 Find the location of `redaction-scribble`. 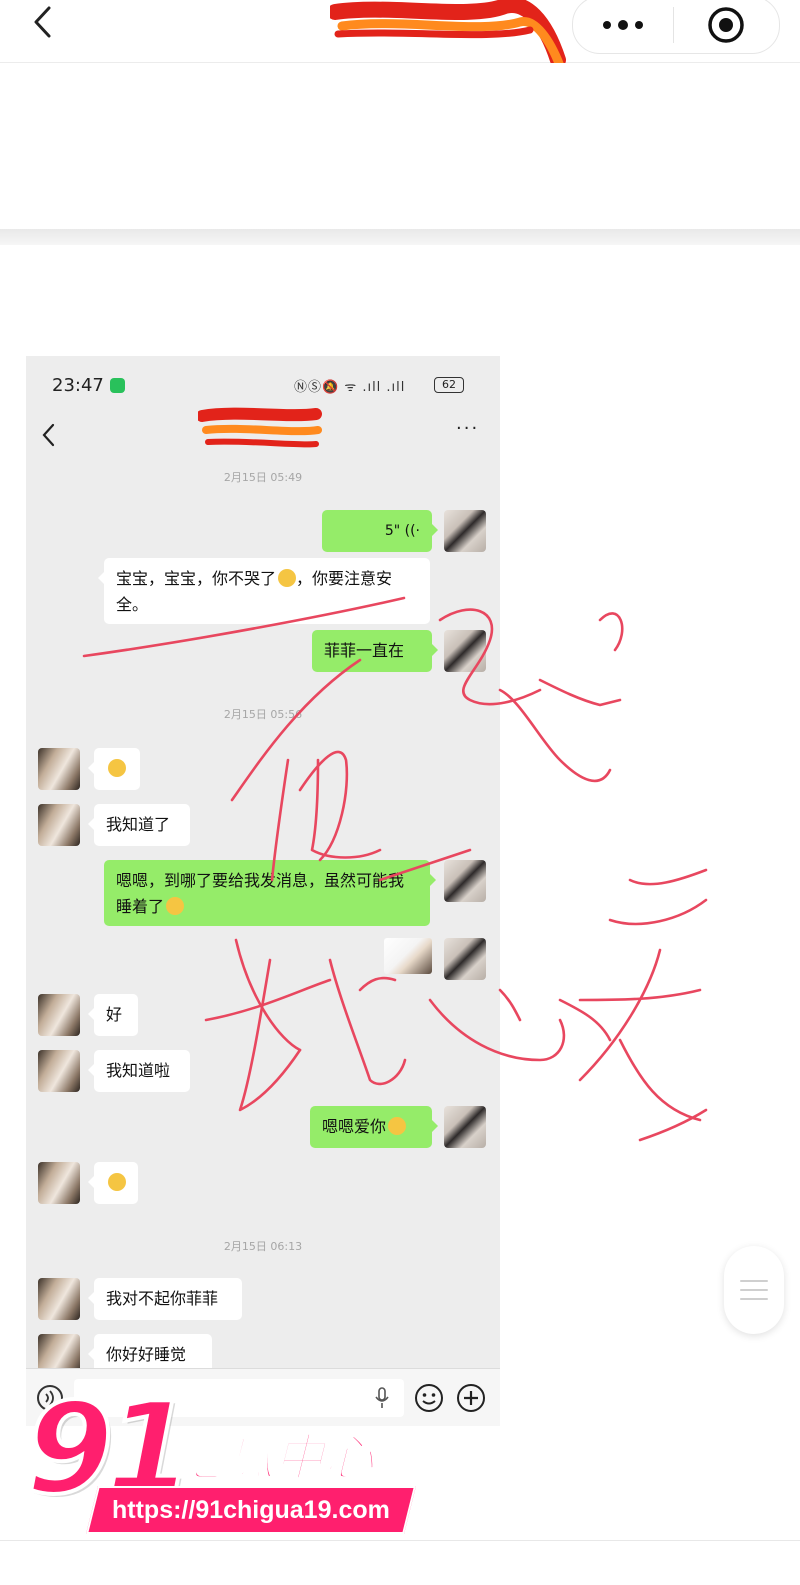

redaction-scribble is located at coordinates (260, 427).